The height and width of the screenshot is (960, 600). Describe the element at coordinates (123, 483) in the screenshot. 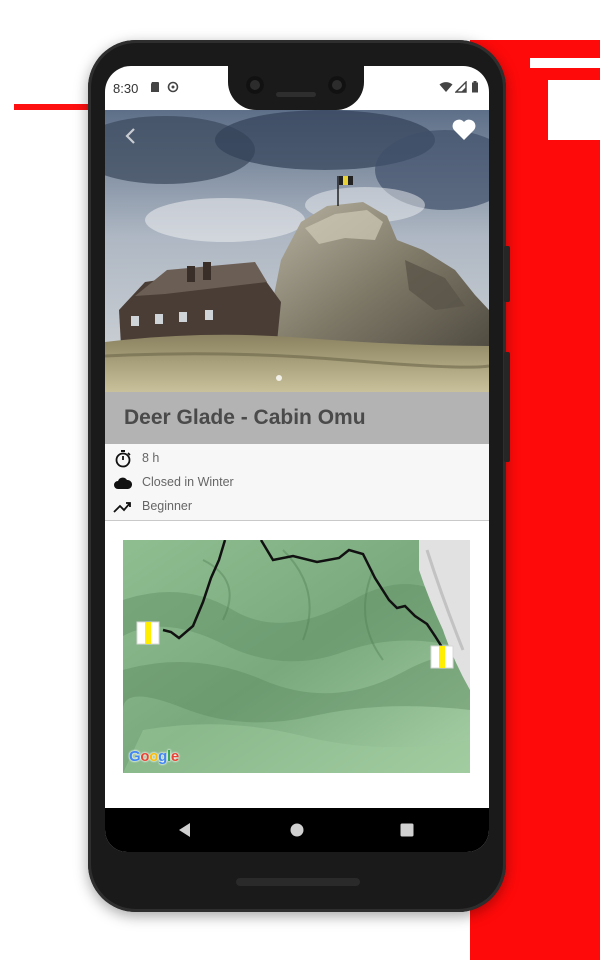

I see `cloud-icon` at that location.